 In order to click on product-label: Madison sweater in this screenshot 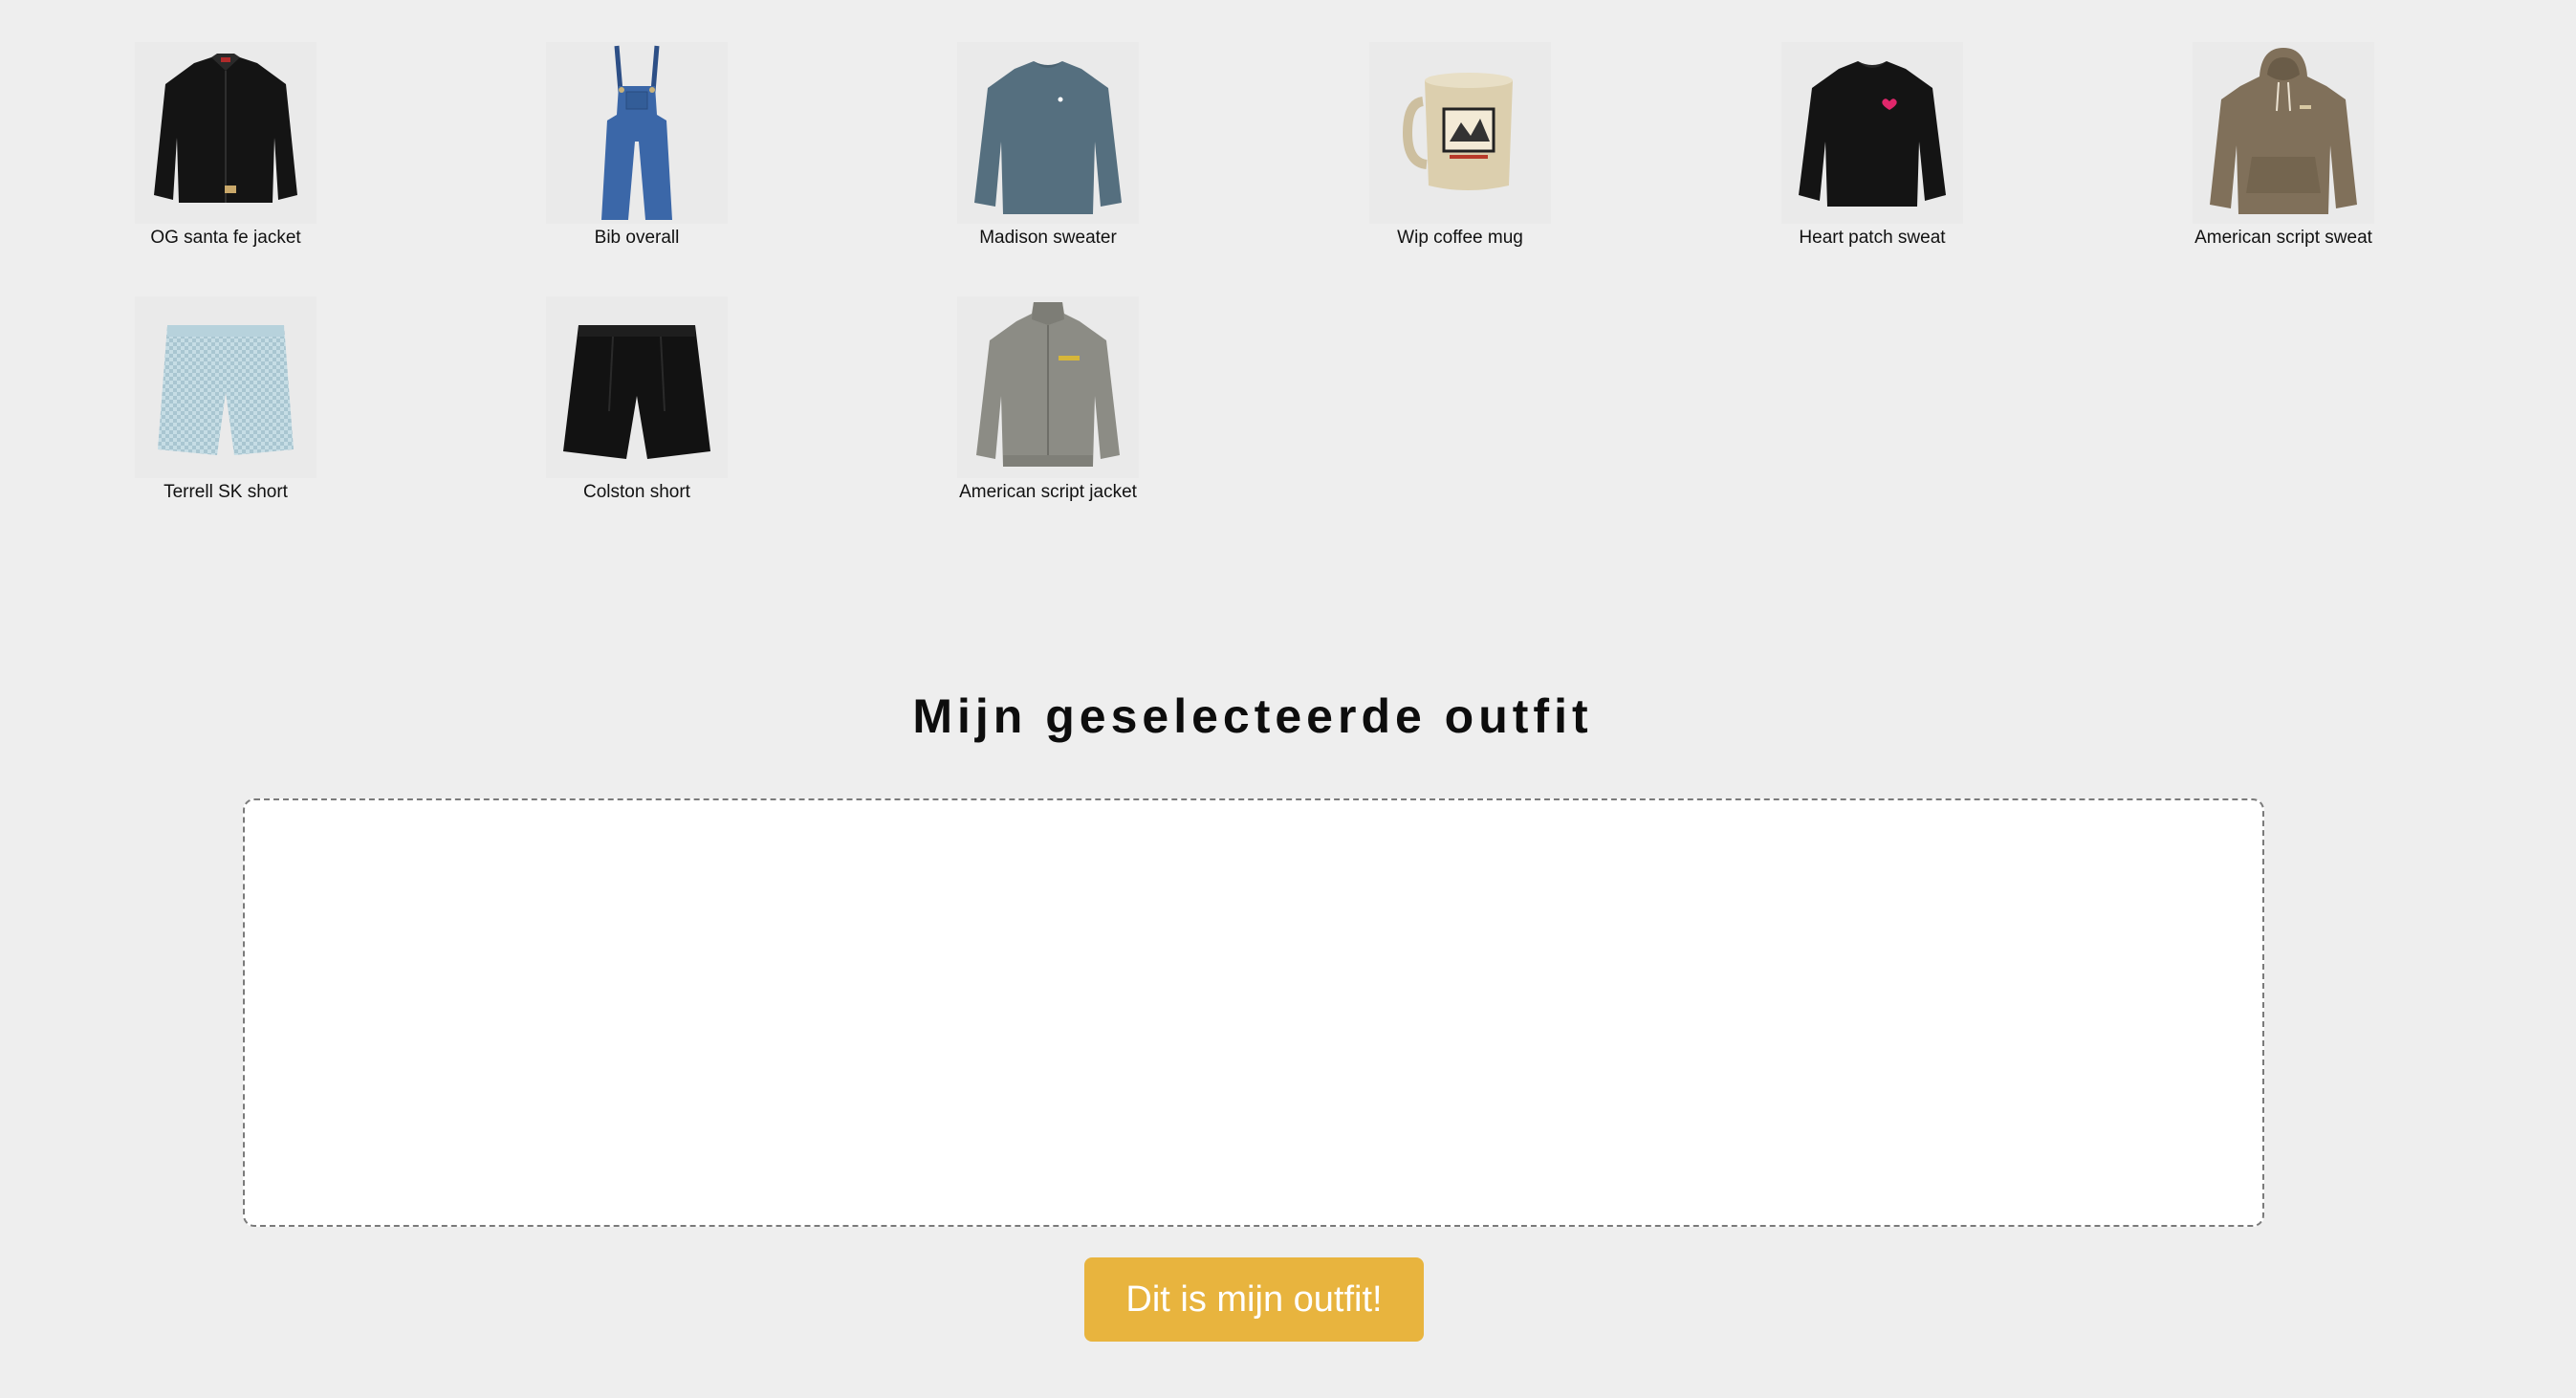, I will do `click(1048, 238)`.